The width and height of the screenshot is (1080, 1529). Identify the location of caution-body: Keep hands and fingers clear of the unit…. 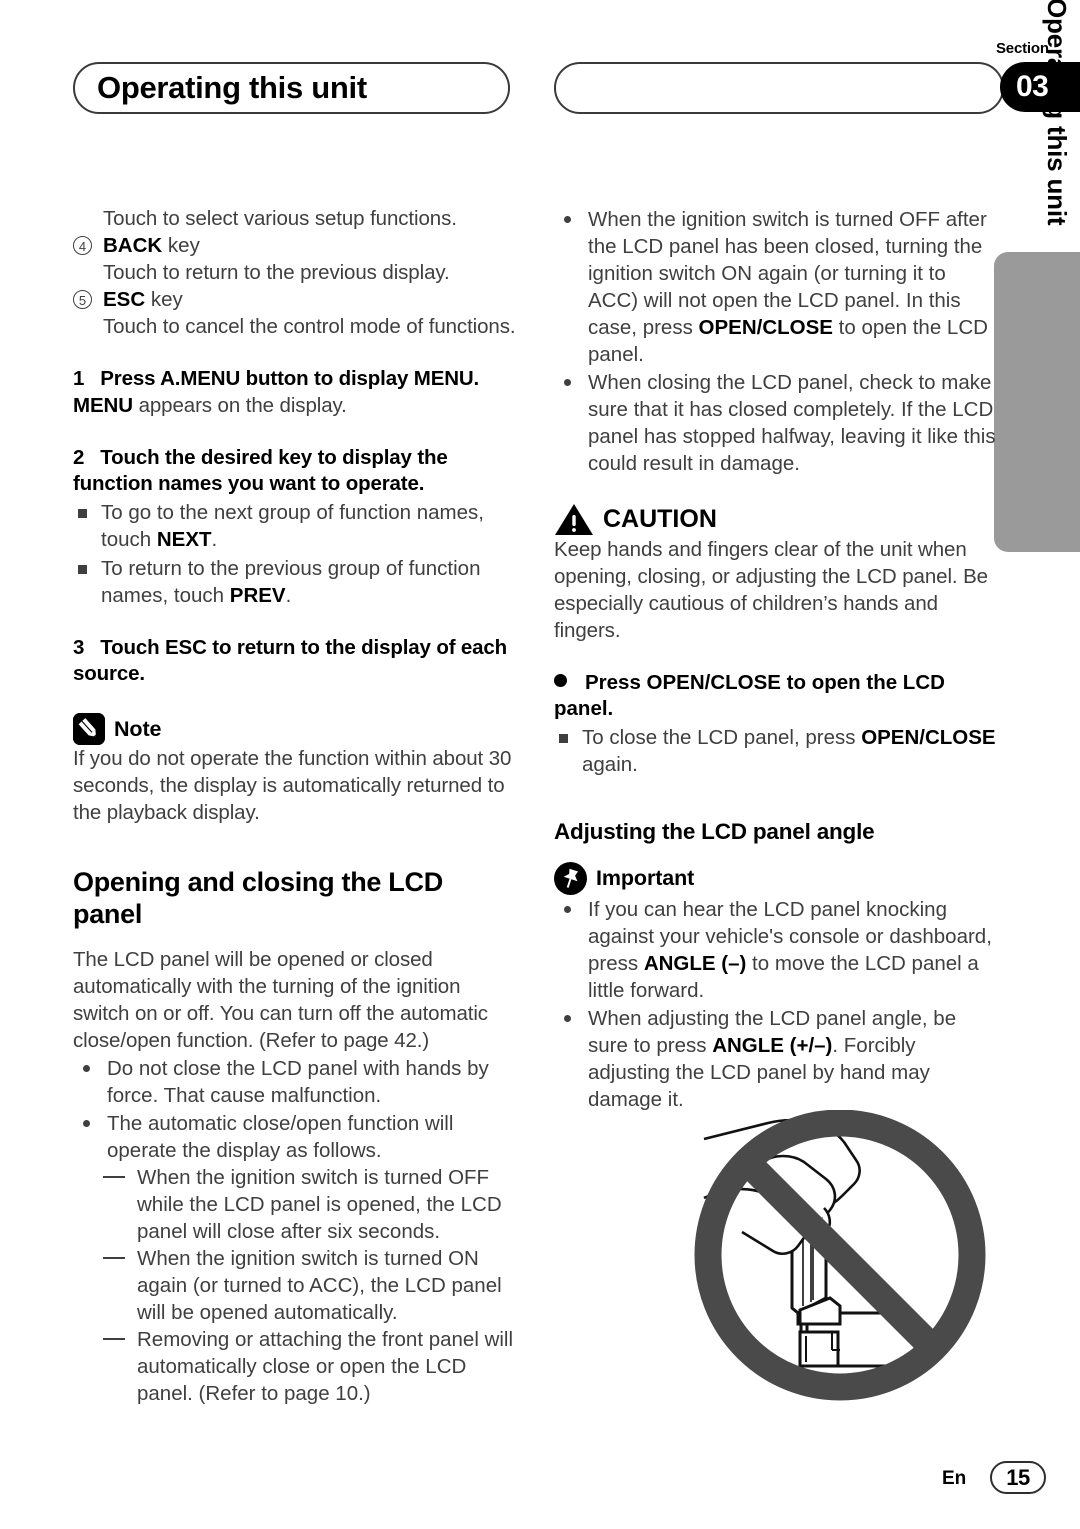
(771, 590).